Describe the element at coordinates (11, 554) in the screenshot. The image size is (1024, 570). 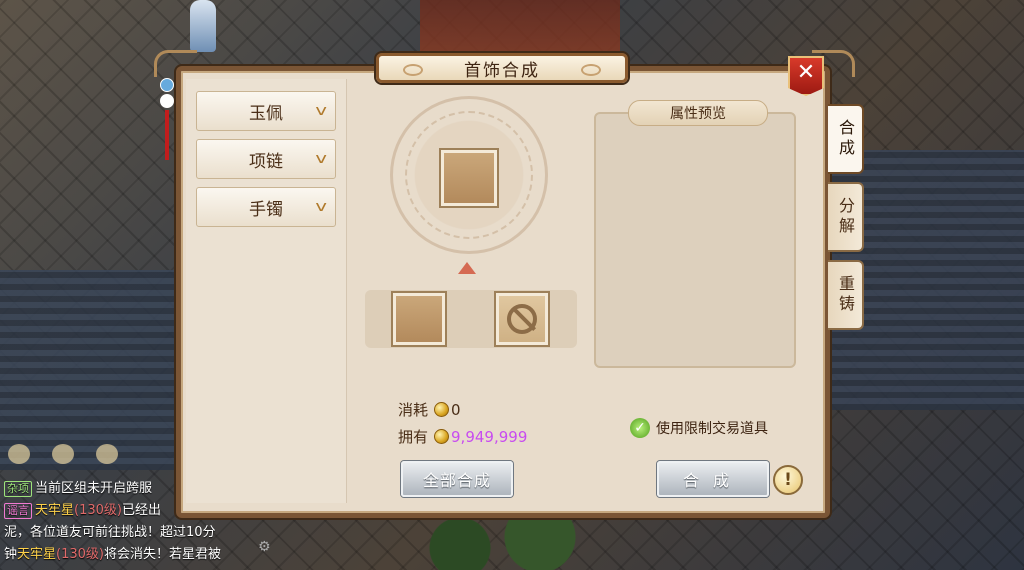
I see `chat-text-prefix: 钟` at that location.